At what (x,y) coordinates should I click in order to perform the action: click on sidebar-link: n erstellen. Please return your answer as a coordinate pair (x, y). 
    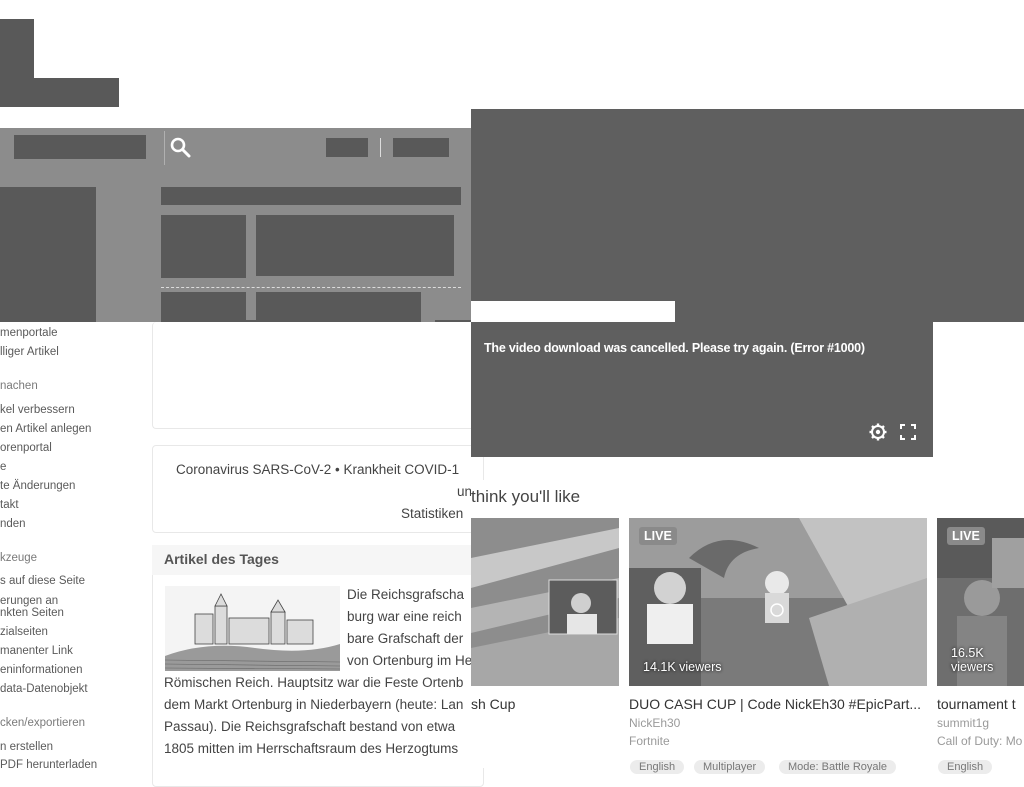
    Looking at the image, I should click on (26, 747).